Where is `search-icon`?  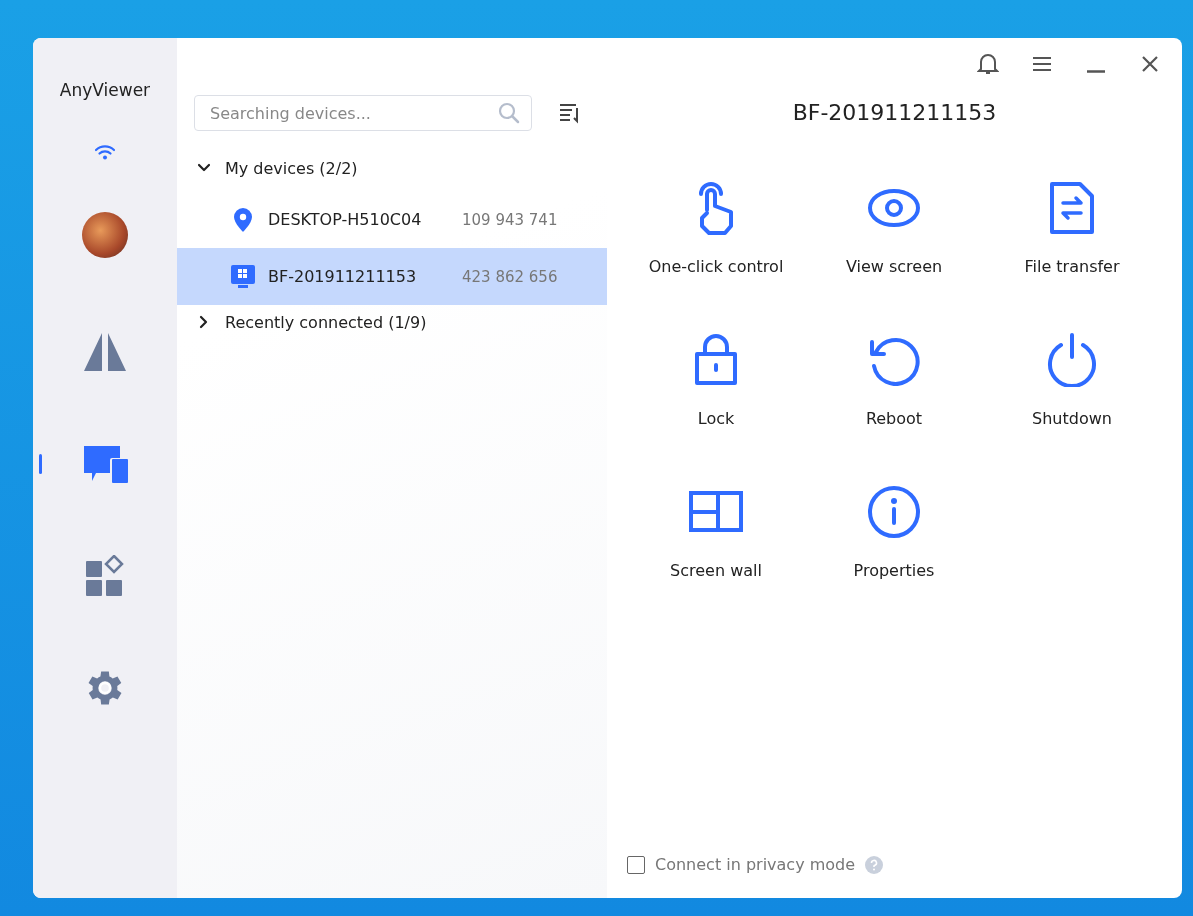
search-icon is located at coordinates (509, 113).